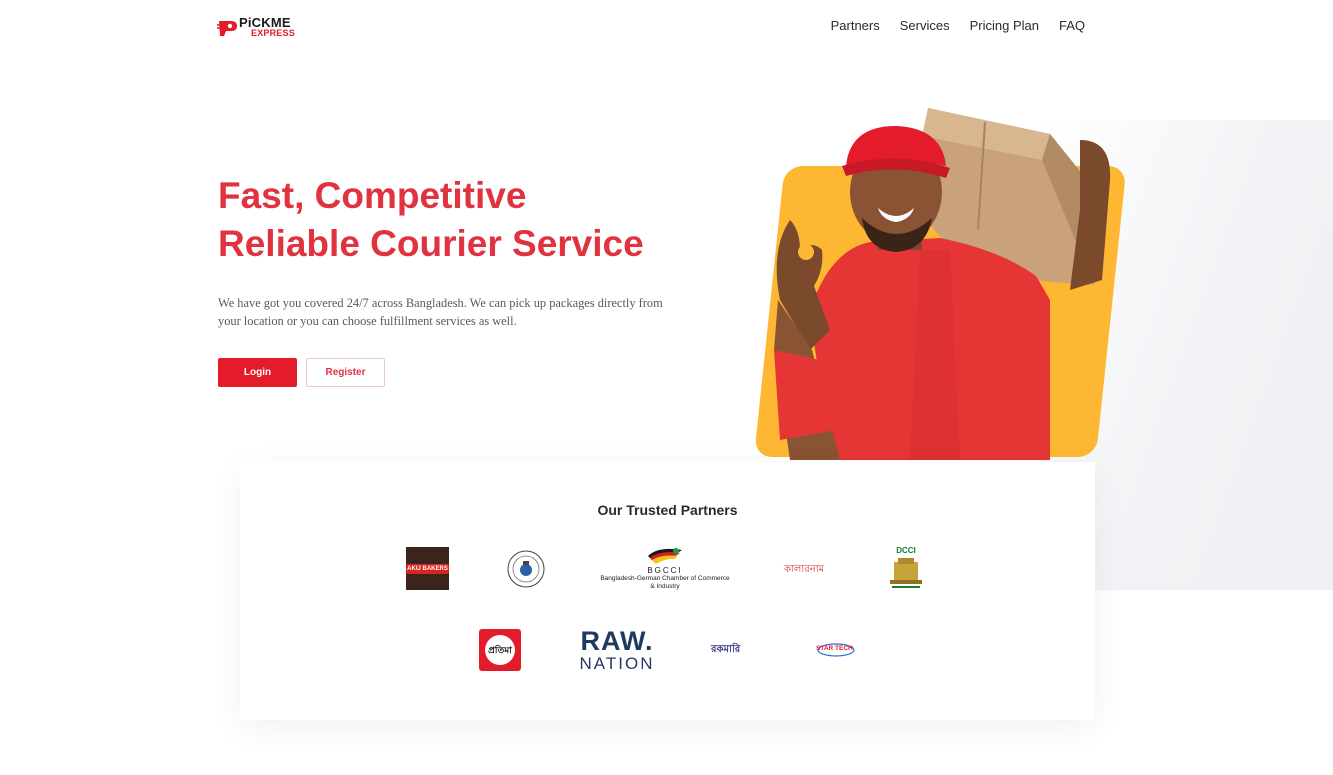  I want to click on nav-link-partners: Partners, so click(855, 25).